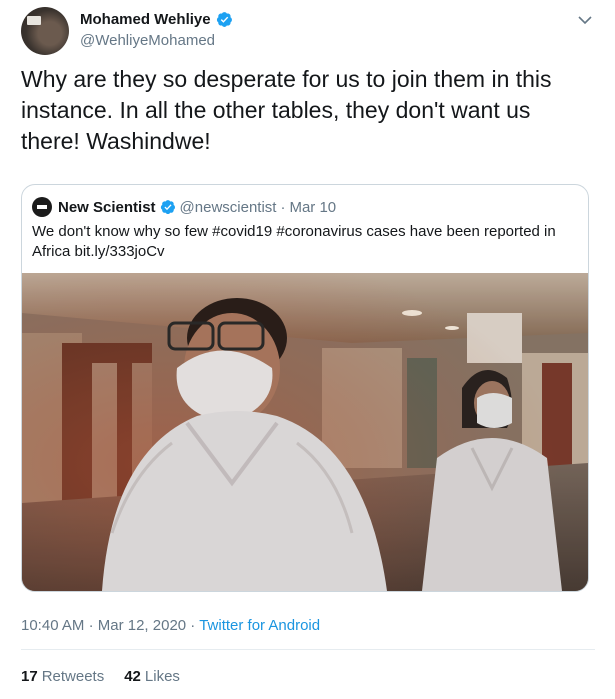 Image resolution: width=615 pixels, height=699 pixels. Describe the element at coordinates (145, 19) in the screenshot. I see `author-name: Mohamed Wehliye` at that location.